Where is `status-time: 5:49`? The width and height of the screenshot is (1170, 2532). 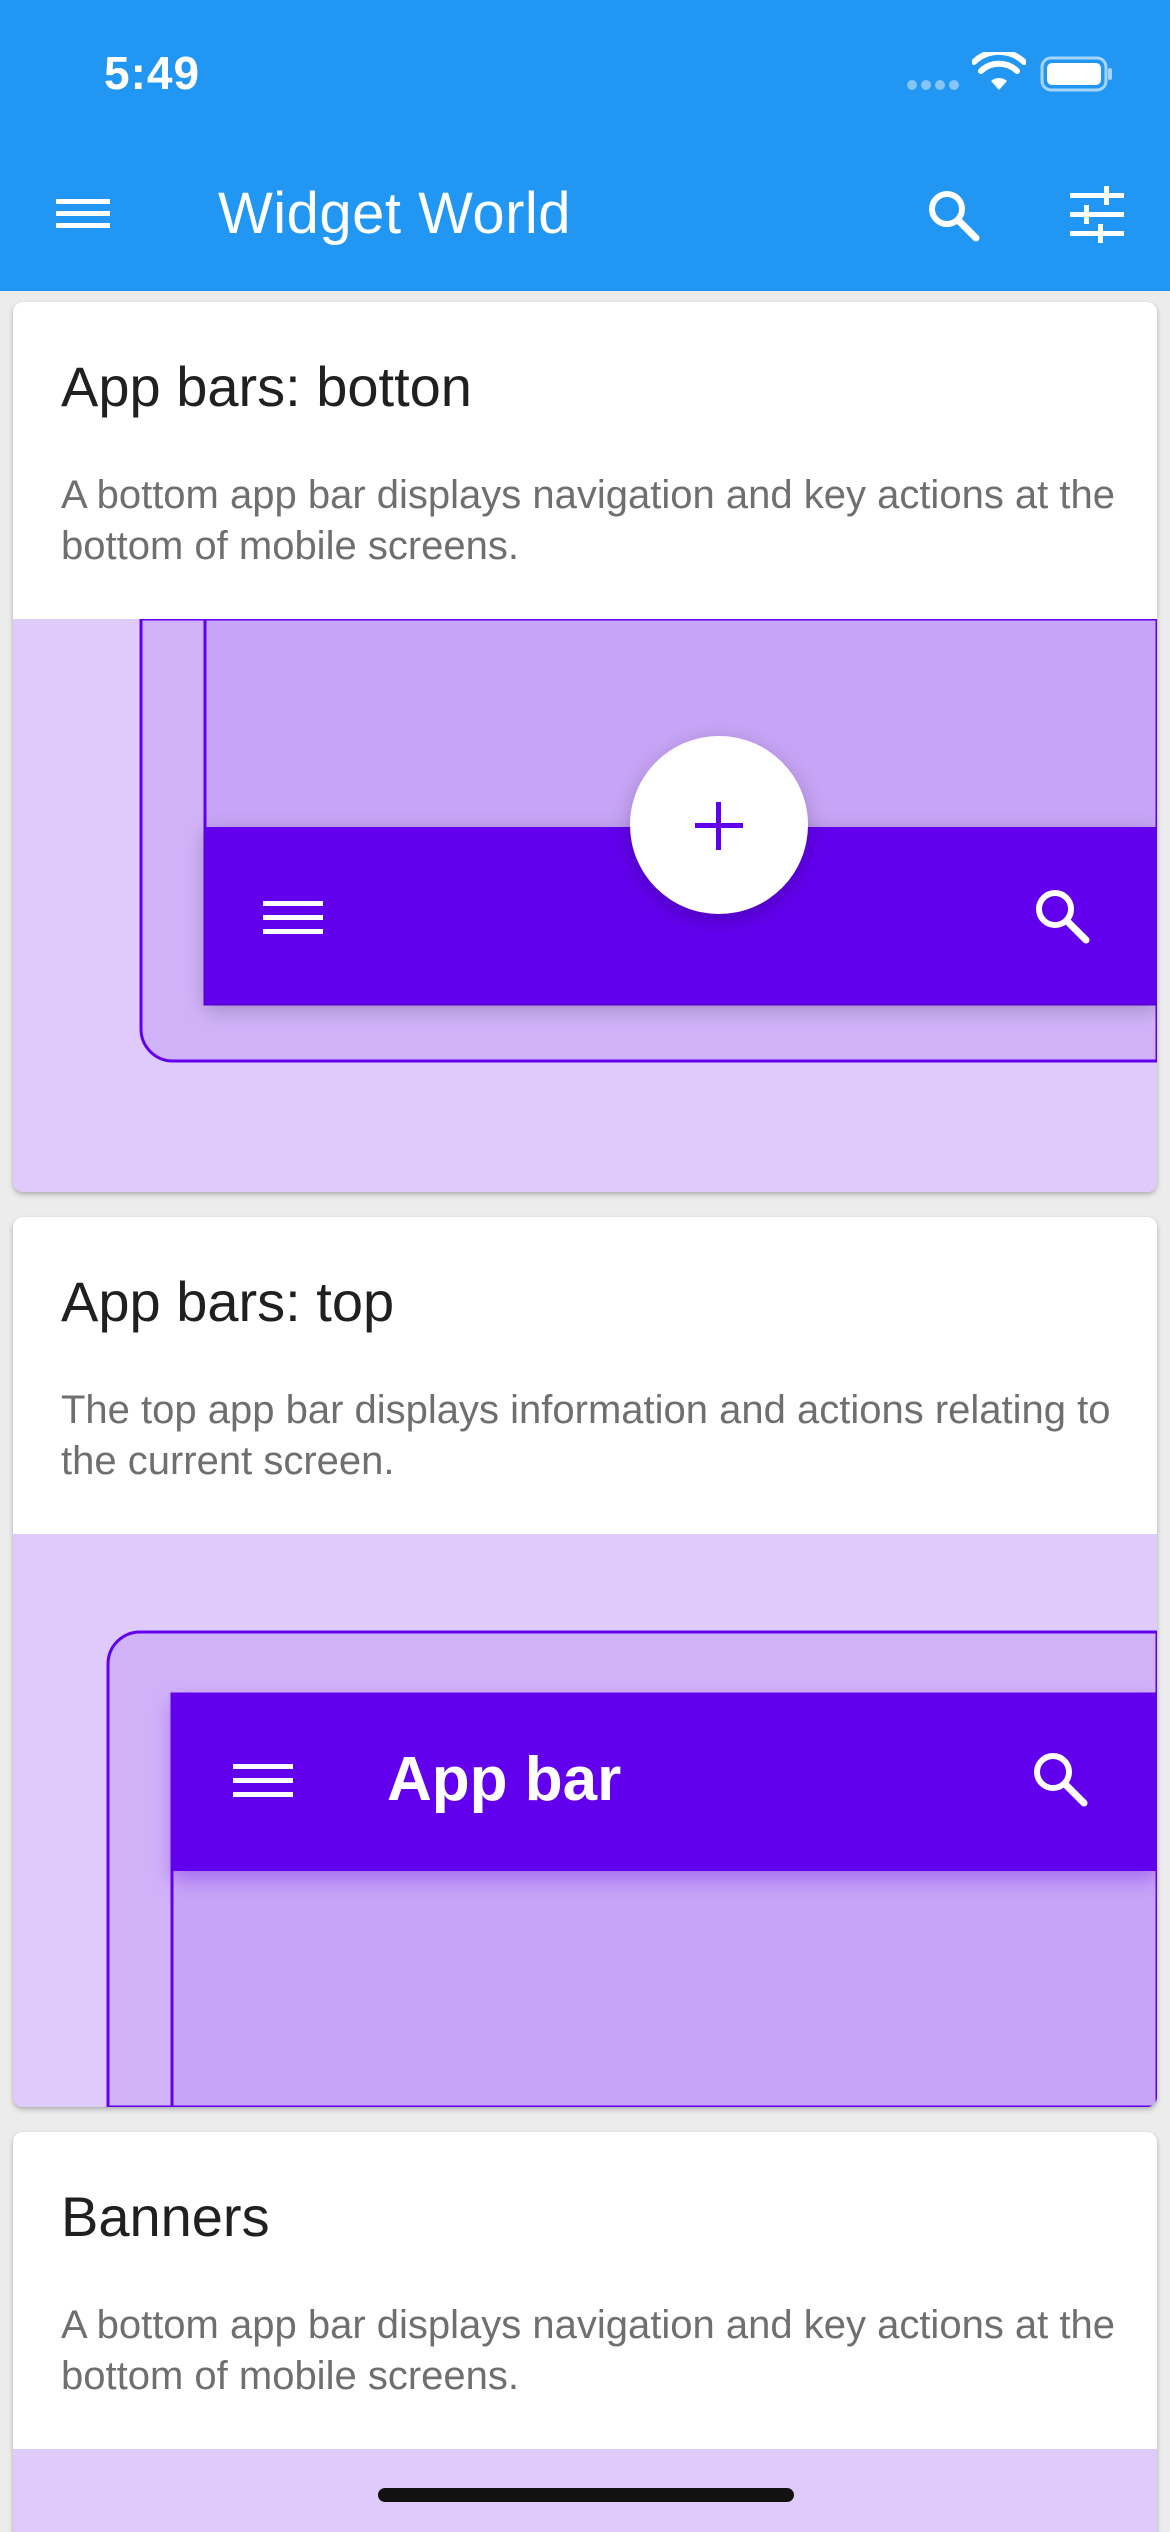 status-time: 5:49 is located at coordinates (152, 73).